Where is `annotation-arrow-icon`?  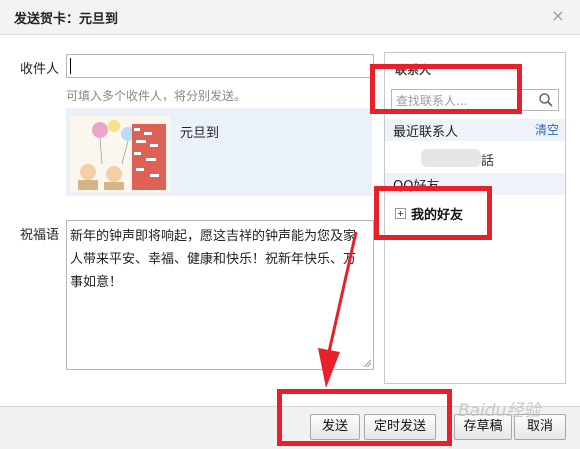 annotation-arrow-icon is located at coordinates (338, 309).